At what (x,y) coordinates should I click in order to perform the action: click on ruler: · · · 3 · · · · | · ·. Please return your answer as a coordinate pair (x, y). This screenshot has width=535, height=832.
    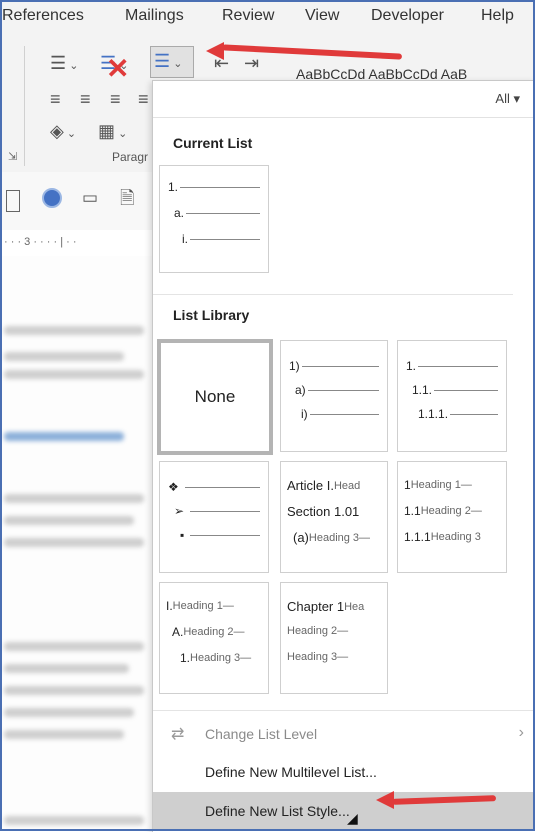
    Looking at the image, I should click on (80, 243).